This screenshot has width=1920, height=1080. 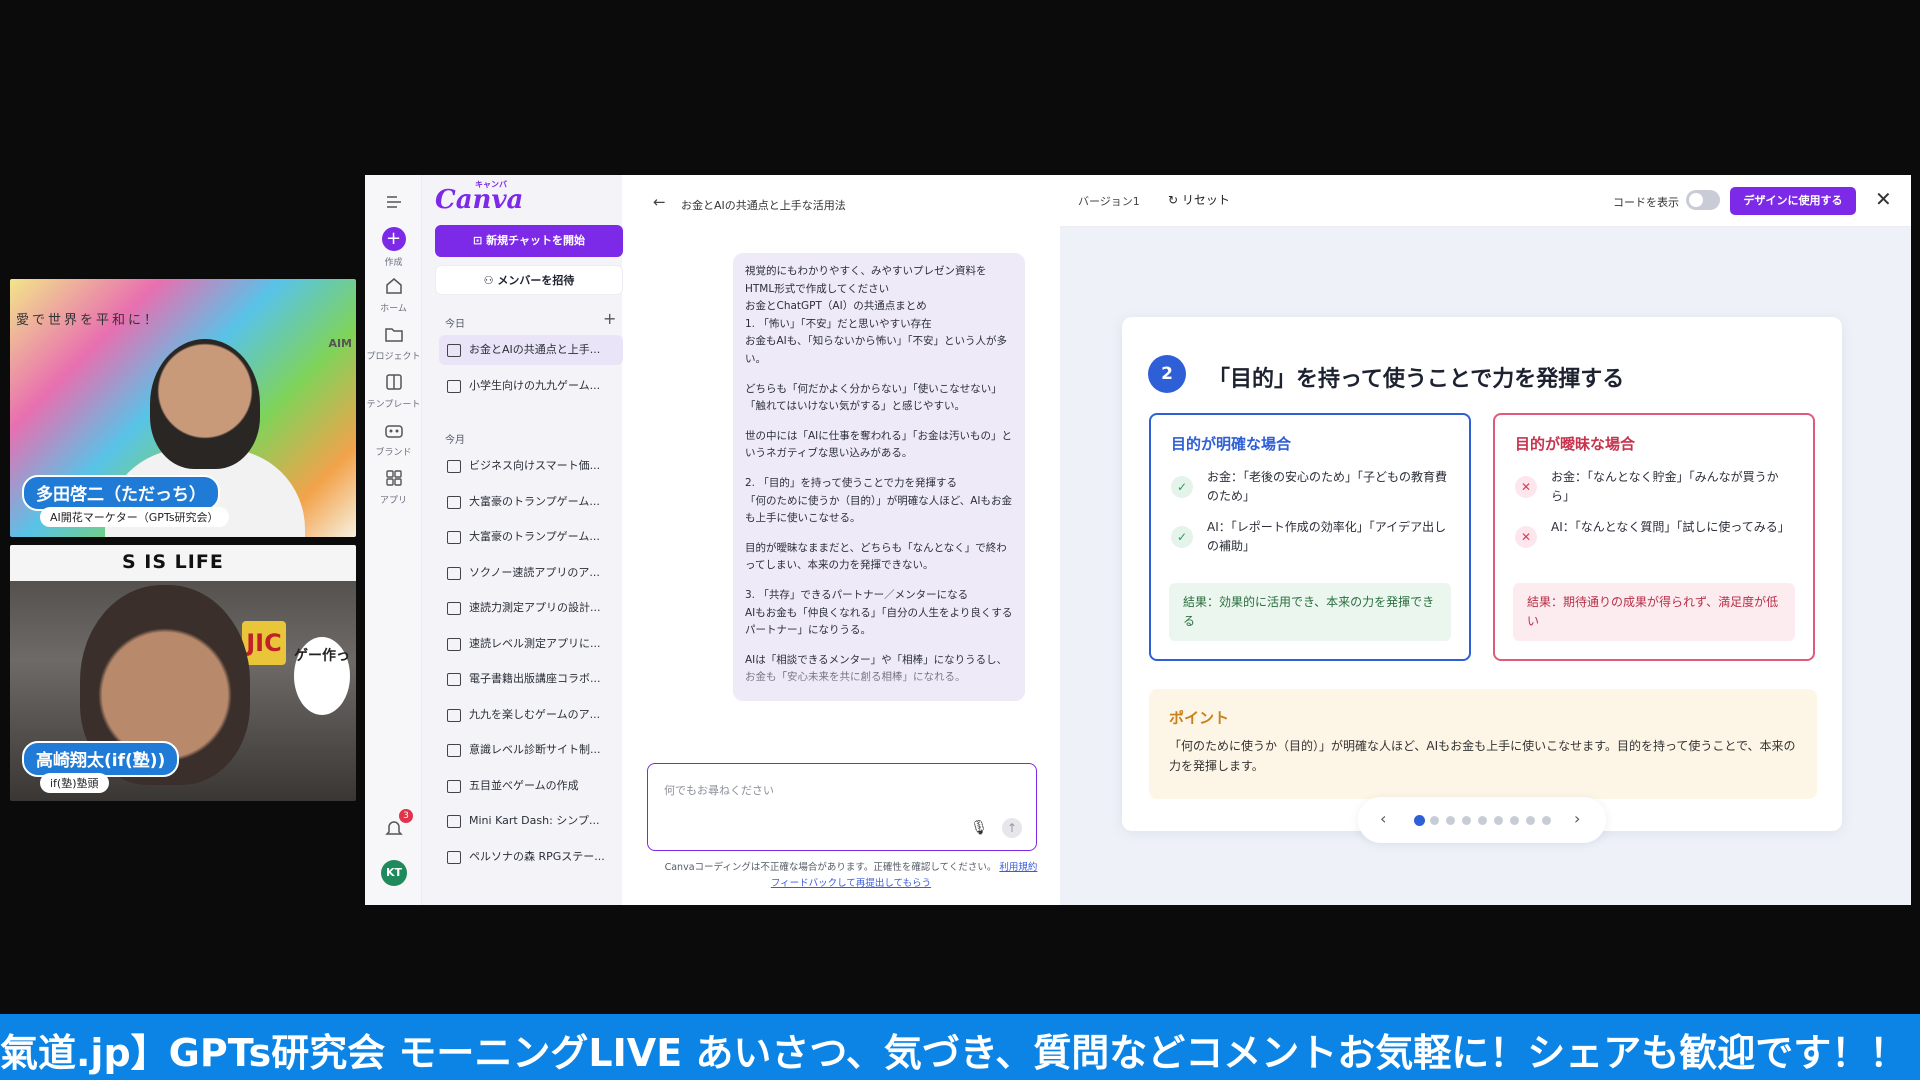 What do you see at coordinates (1383, 818) in the screenshot?
I see `chevron-left-icon: ‹` at bounding box center [1383, 818].